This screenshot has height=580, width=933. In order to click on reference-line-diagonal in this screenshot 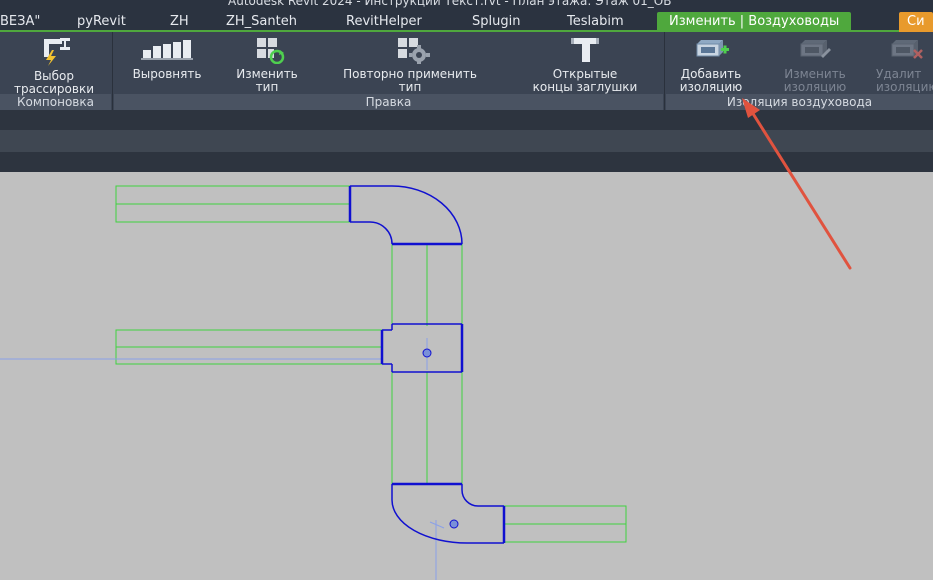, I will do `click(437, 525)`.